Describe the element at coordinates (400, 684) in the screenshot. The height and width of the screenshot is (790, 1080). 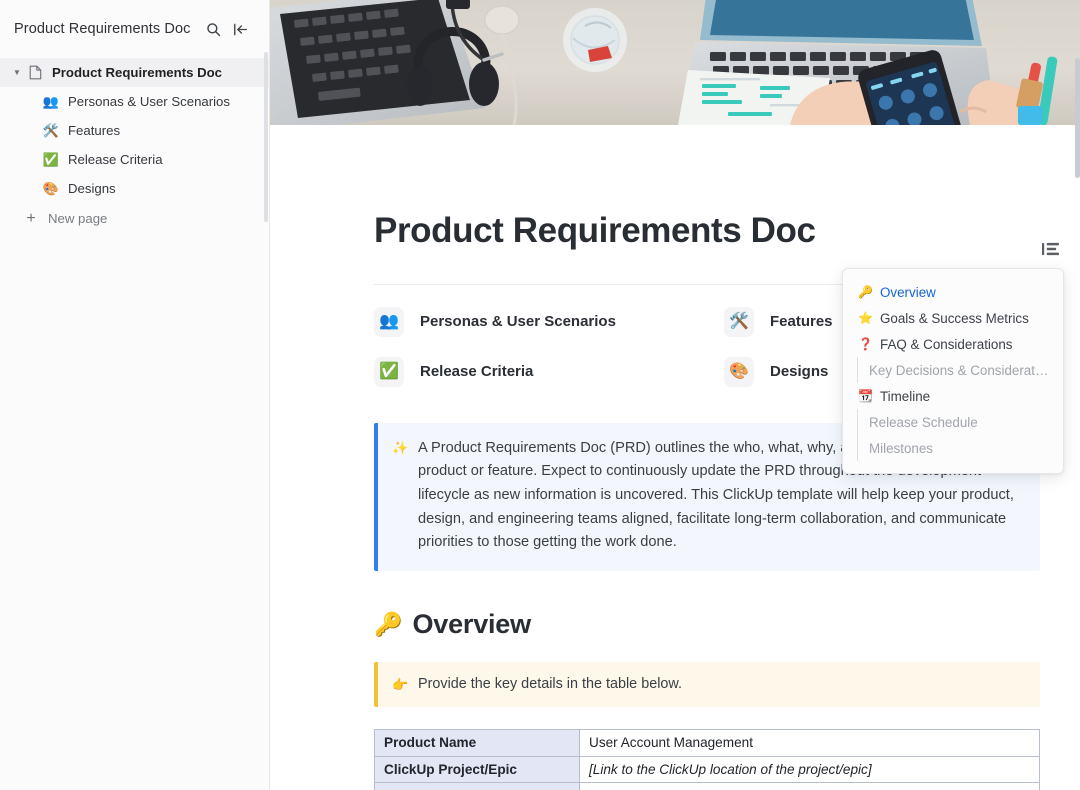
I see `pointing-right-icon: 👉` at that location.